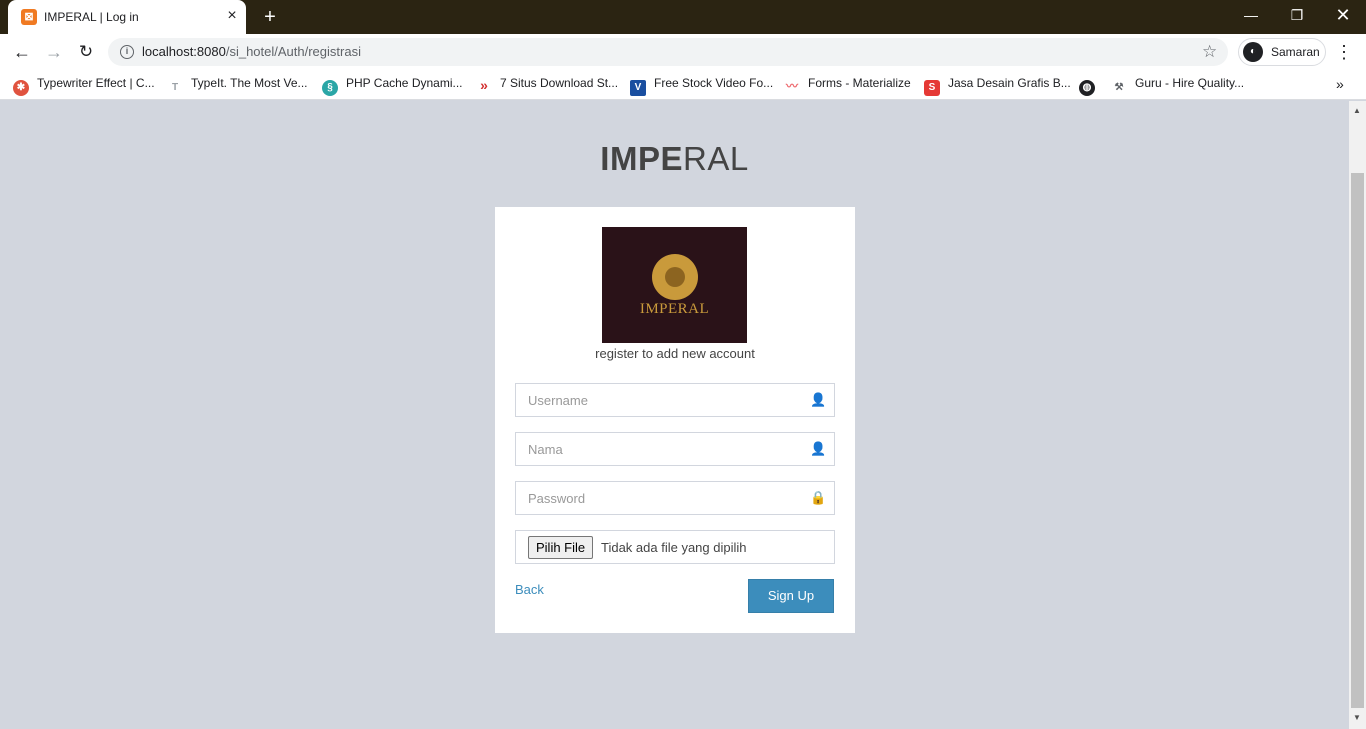 This screenshot has width=1366, height=729. I want to click on username-field: 👤, so click(675, 400).